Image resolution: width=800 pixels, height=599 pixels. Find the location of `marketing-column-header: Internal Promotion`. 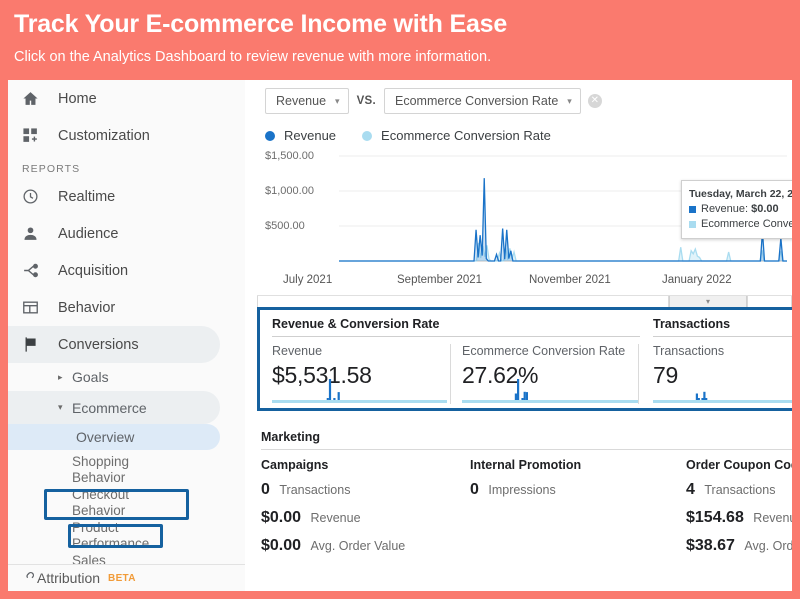

marketing-column-header: Internal Promotion is located at coordinates (526, 465).